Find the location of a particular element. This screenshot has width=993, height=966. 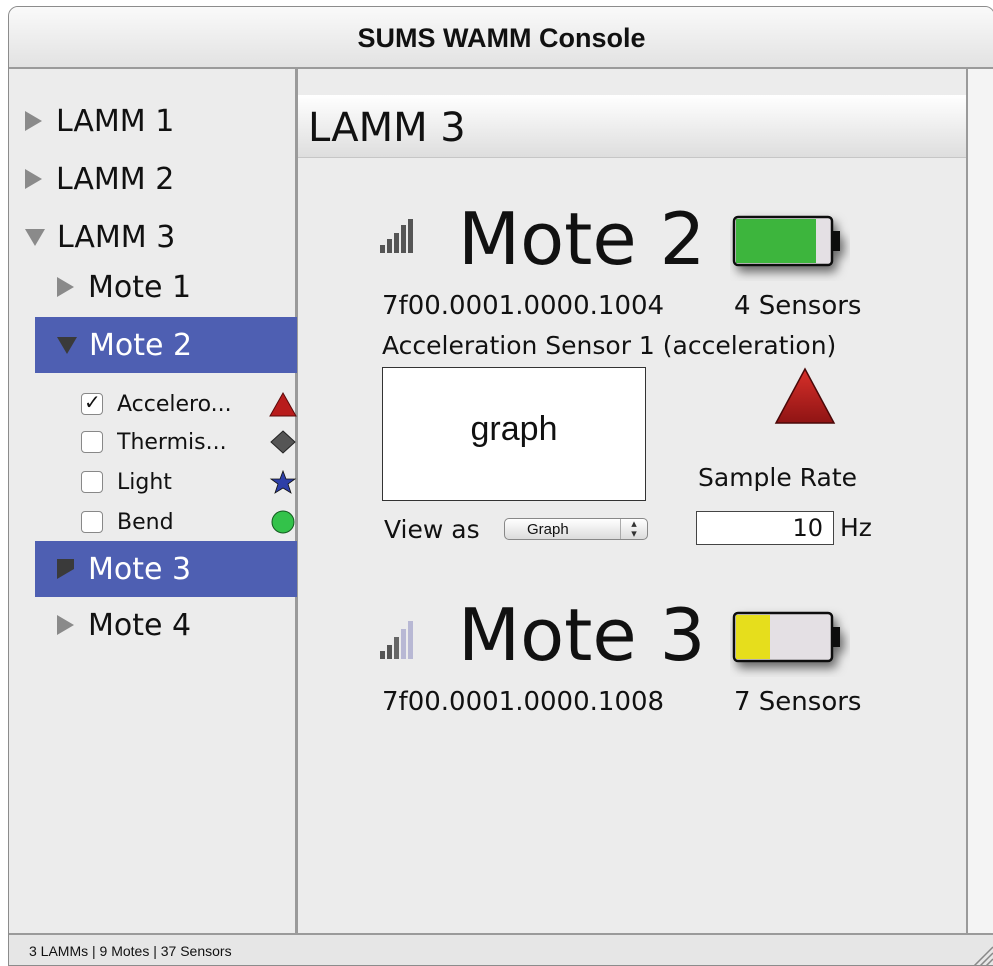

tree-item-lamm-3: LAMM 3 is located at coordinates (100, 237).